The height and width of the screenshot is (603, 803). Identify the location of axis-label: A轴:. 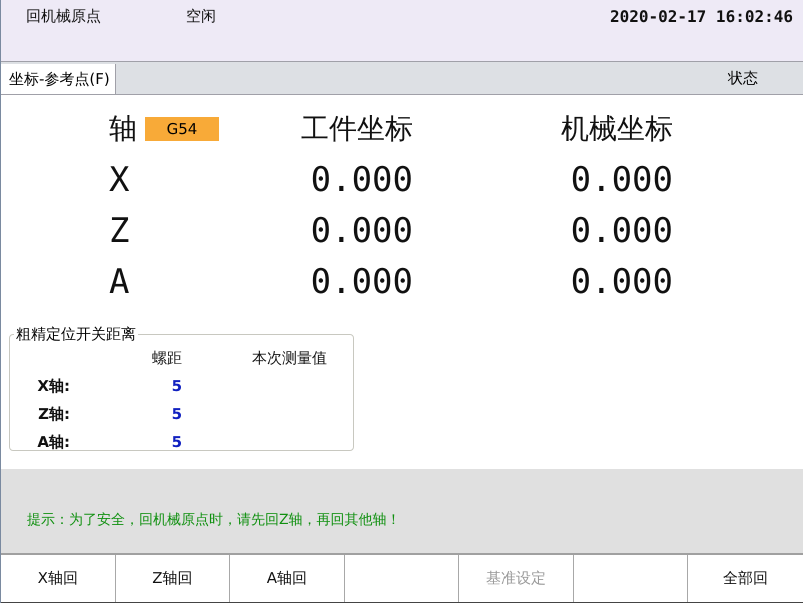
(53, 442).